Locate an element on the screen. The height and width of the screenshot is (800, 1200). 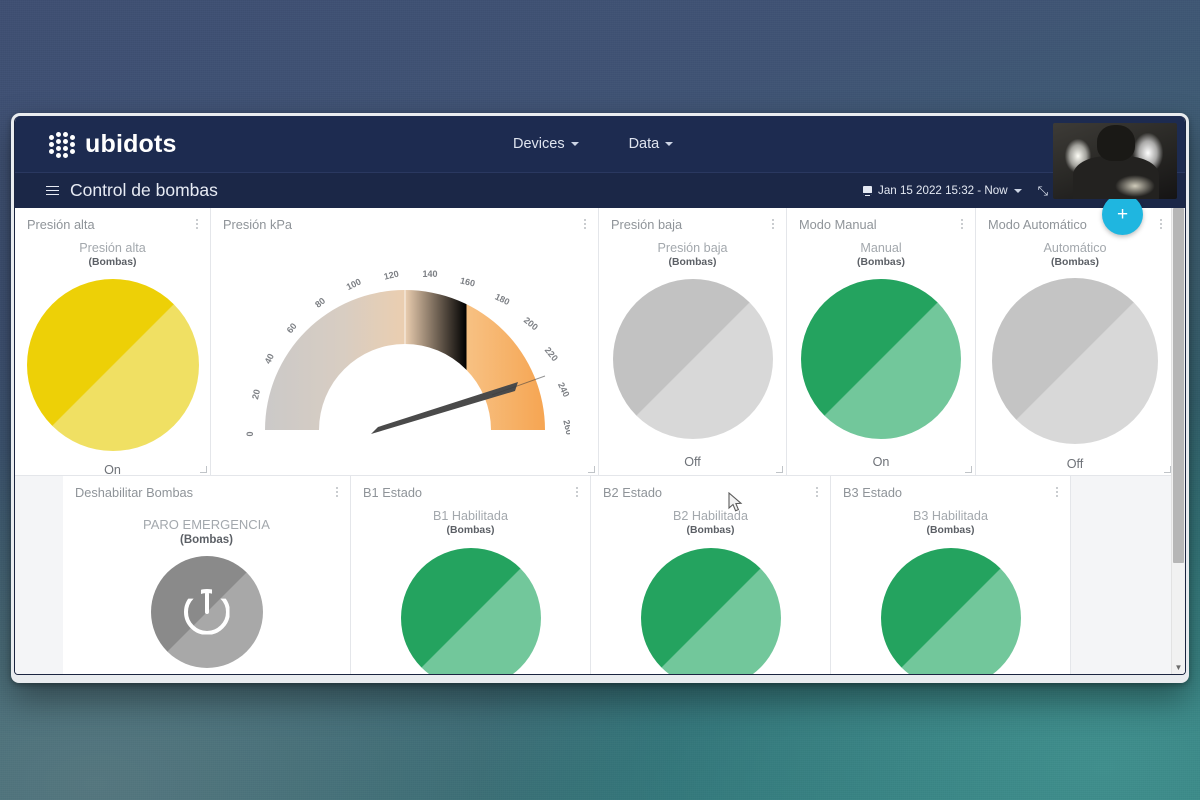
nav-item-devices: Devices is located at coordinates (546, 144).